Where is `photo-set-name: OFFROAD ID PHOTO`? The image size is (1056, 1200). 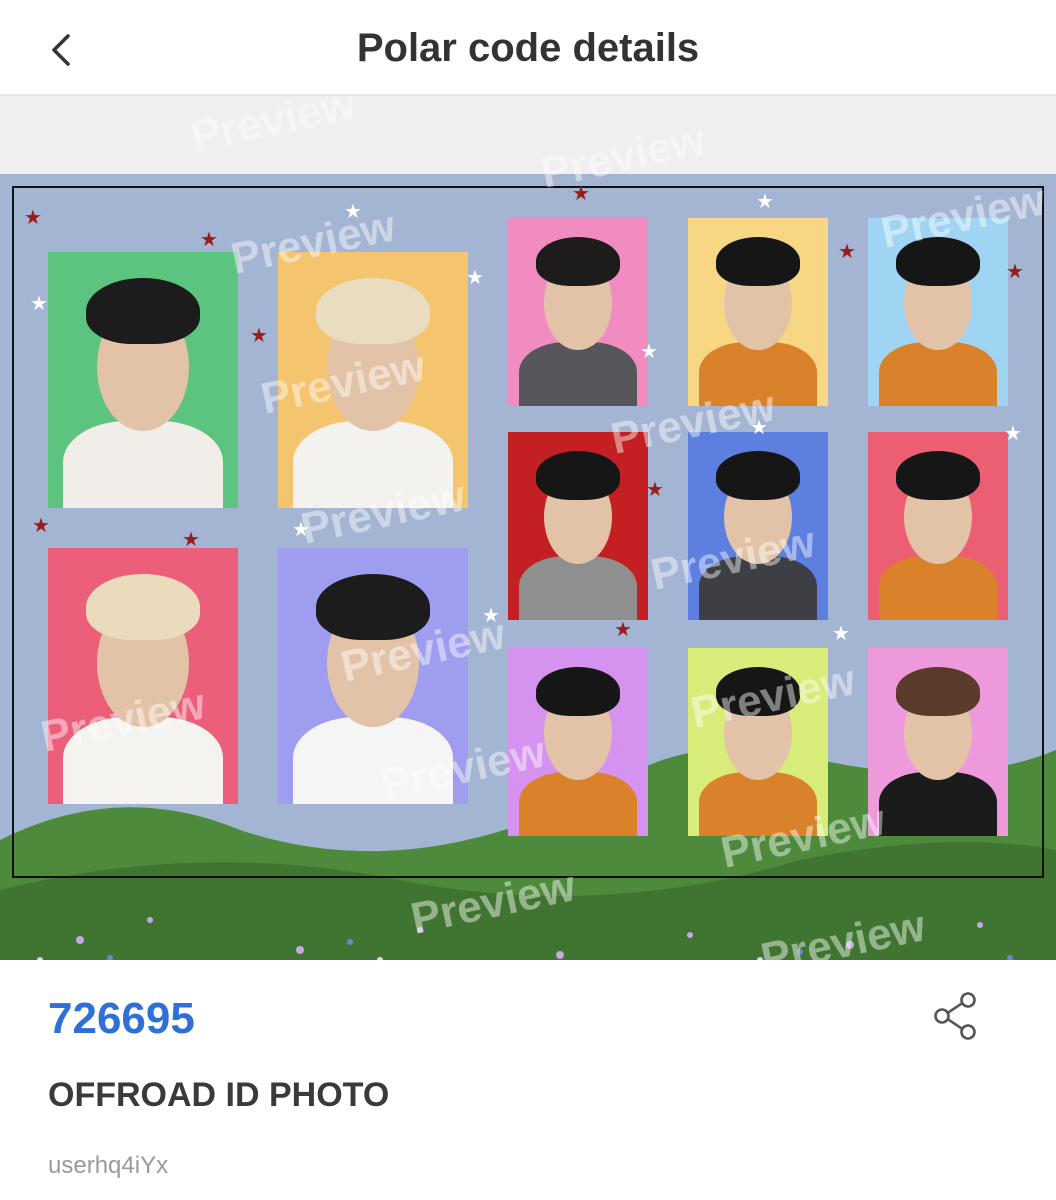
photo-set-name: OFFROAD ID PHOTO is located at coordinates (219, 1095).